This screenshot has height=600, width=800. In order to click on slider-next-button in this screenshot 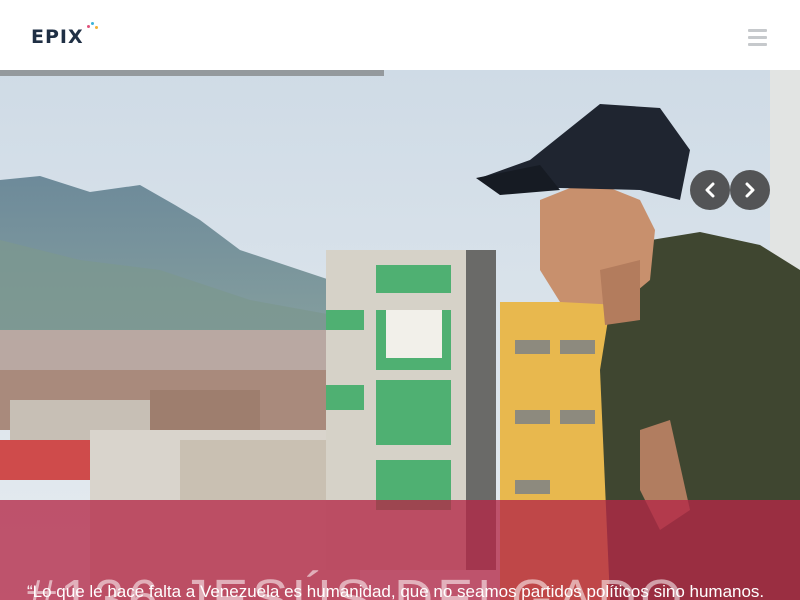, I will do `click(750, 190)`.